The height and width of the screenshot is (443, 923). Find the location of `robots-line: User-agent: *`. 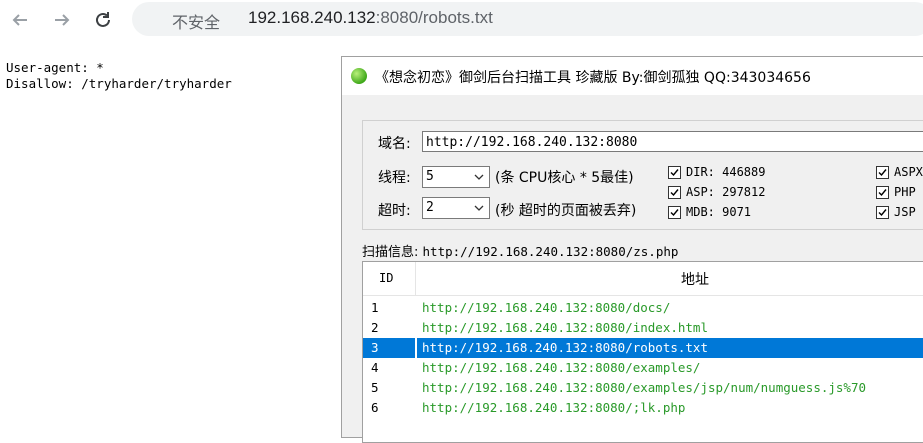

robots-line: User-agent: * is located at coordinates (55, 67).